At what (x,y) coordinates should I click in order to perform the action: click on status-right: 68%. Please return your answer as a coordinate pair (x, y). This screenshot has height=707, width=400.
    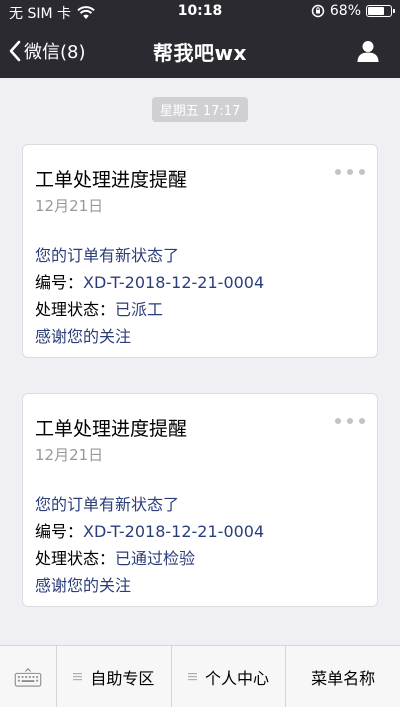
    Looking at the image, I should click on (353, 11).